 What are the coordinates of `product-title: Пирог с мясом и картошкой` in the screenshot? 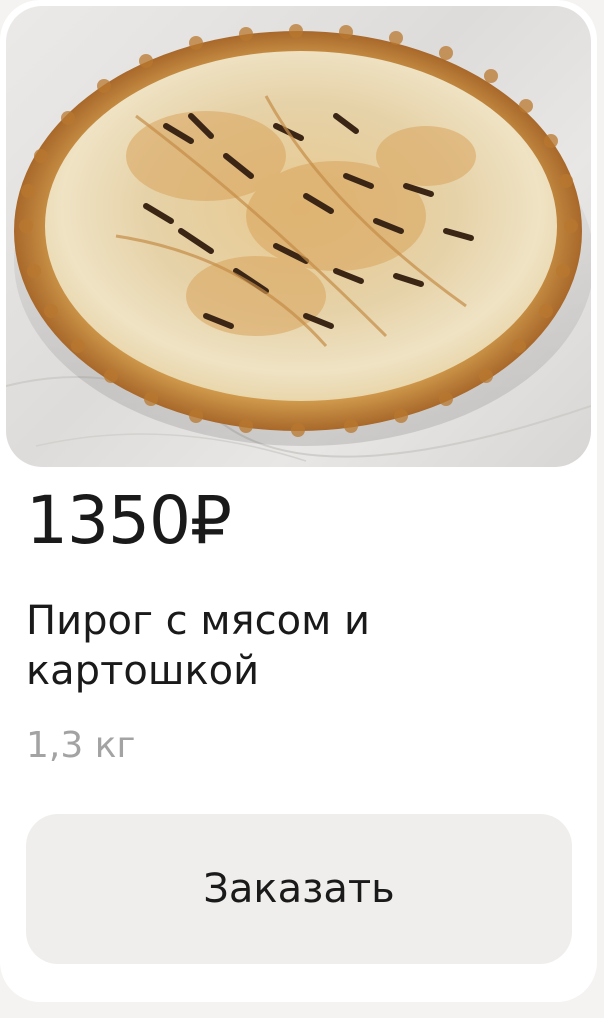 It's located at (198, 646).